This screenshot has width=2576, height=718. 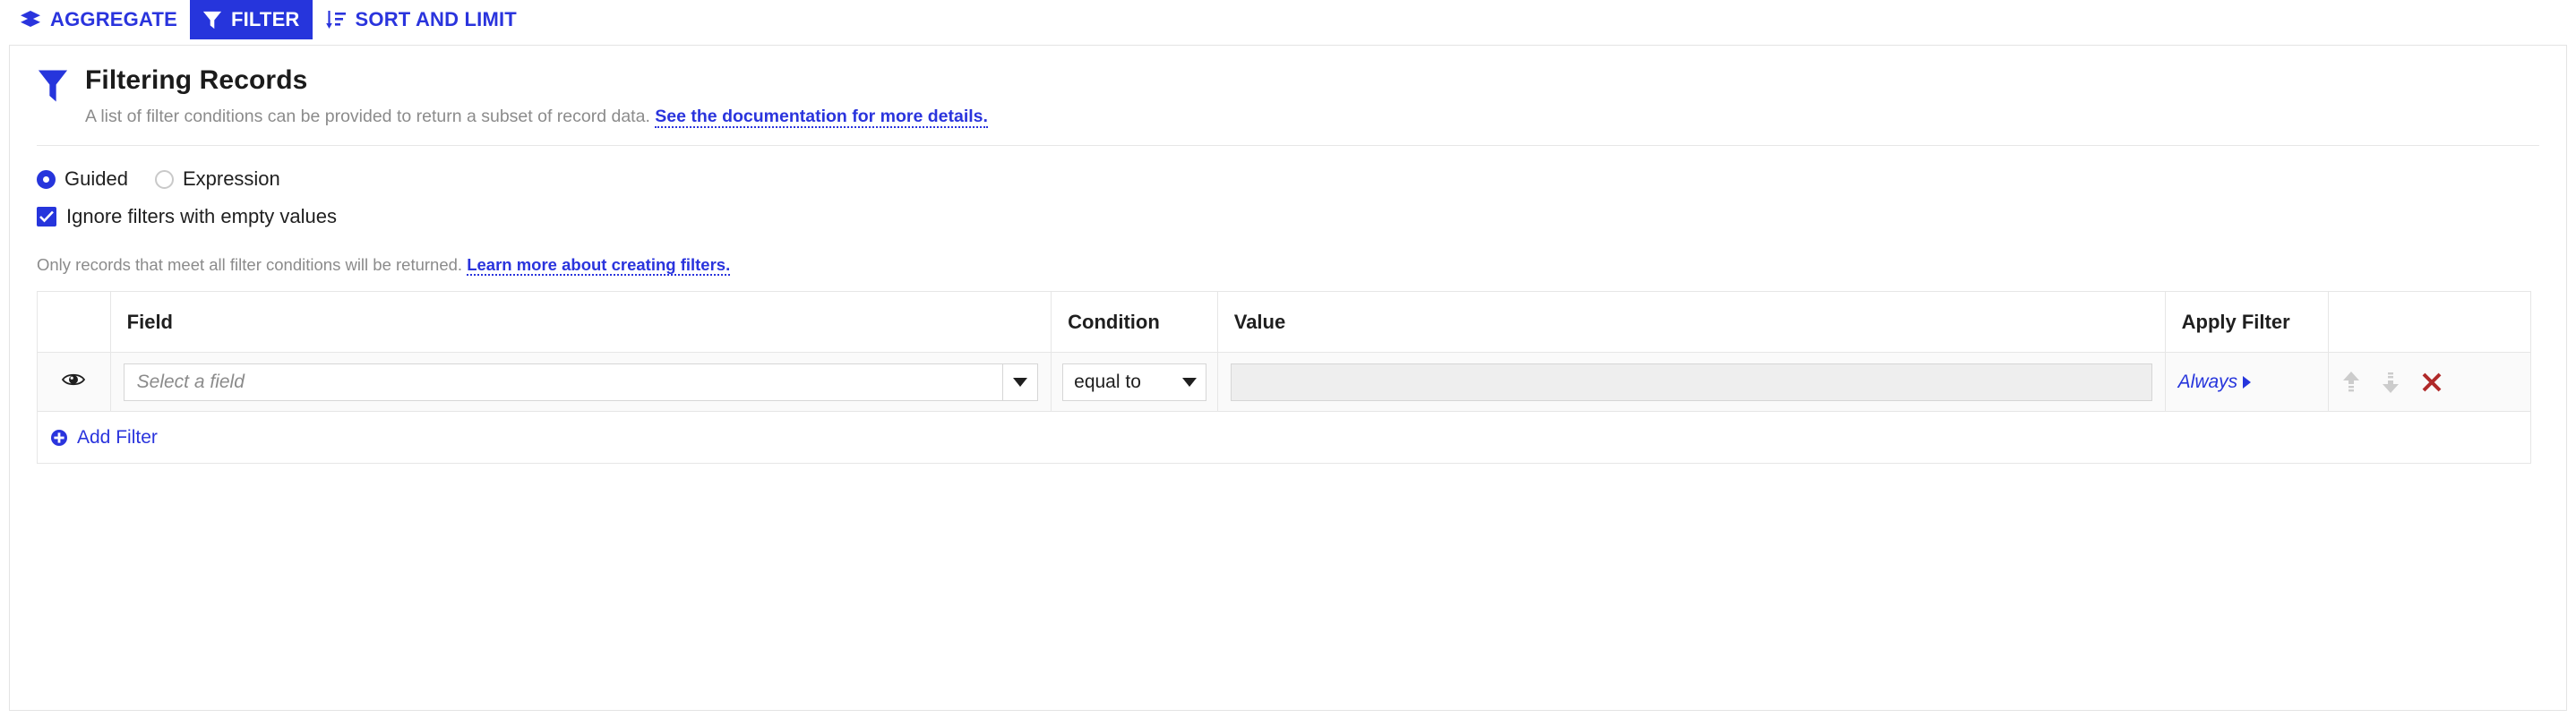 What do you see at coordinates (196, 80) in the screenshot?
I see `page-title: Filtering Records` at bounding box center [196, 80].